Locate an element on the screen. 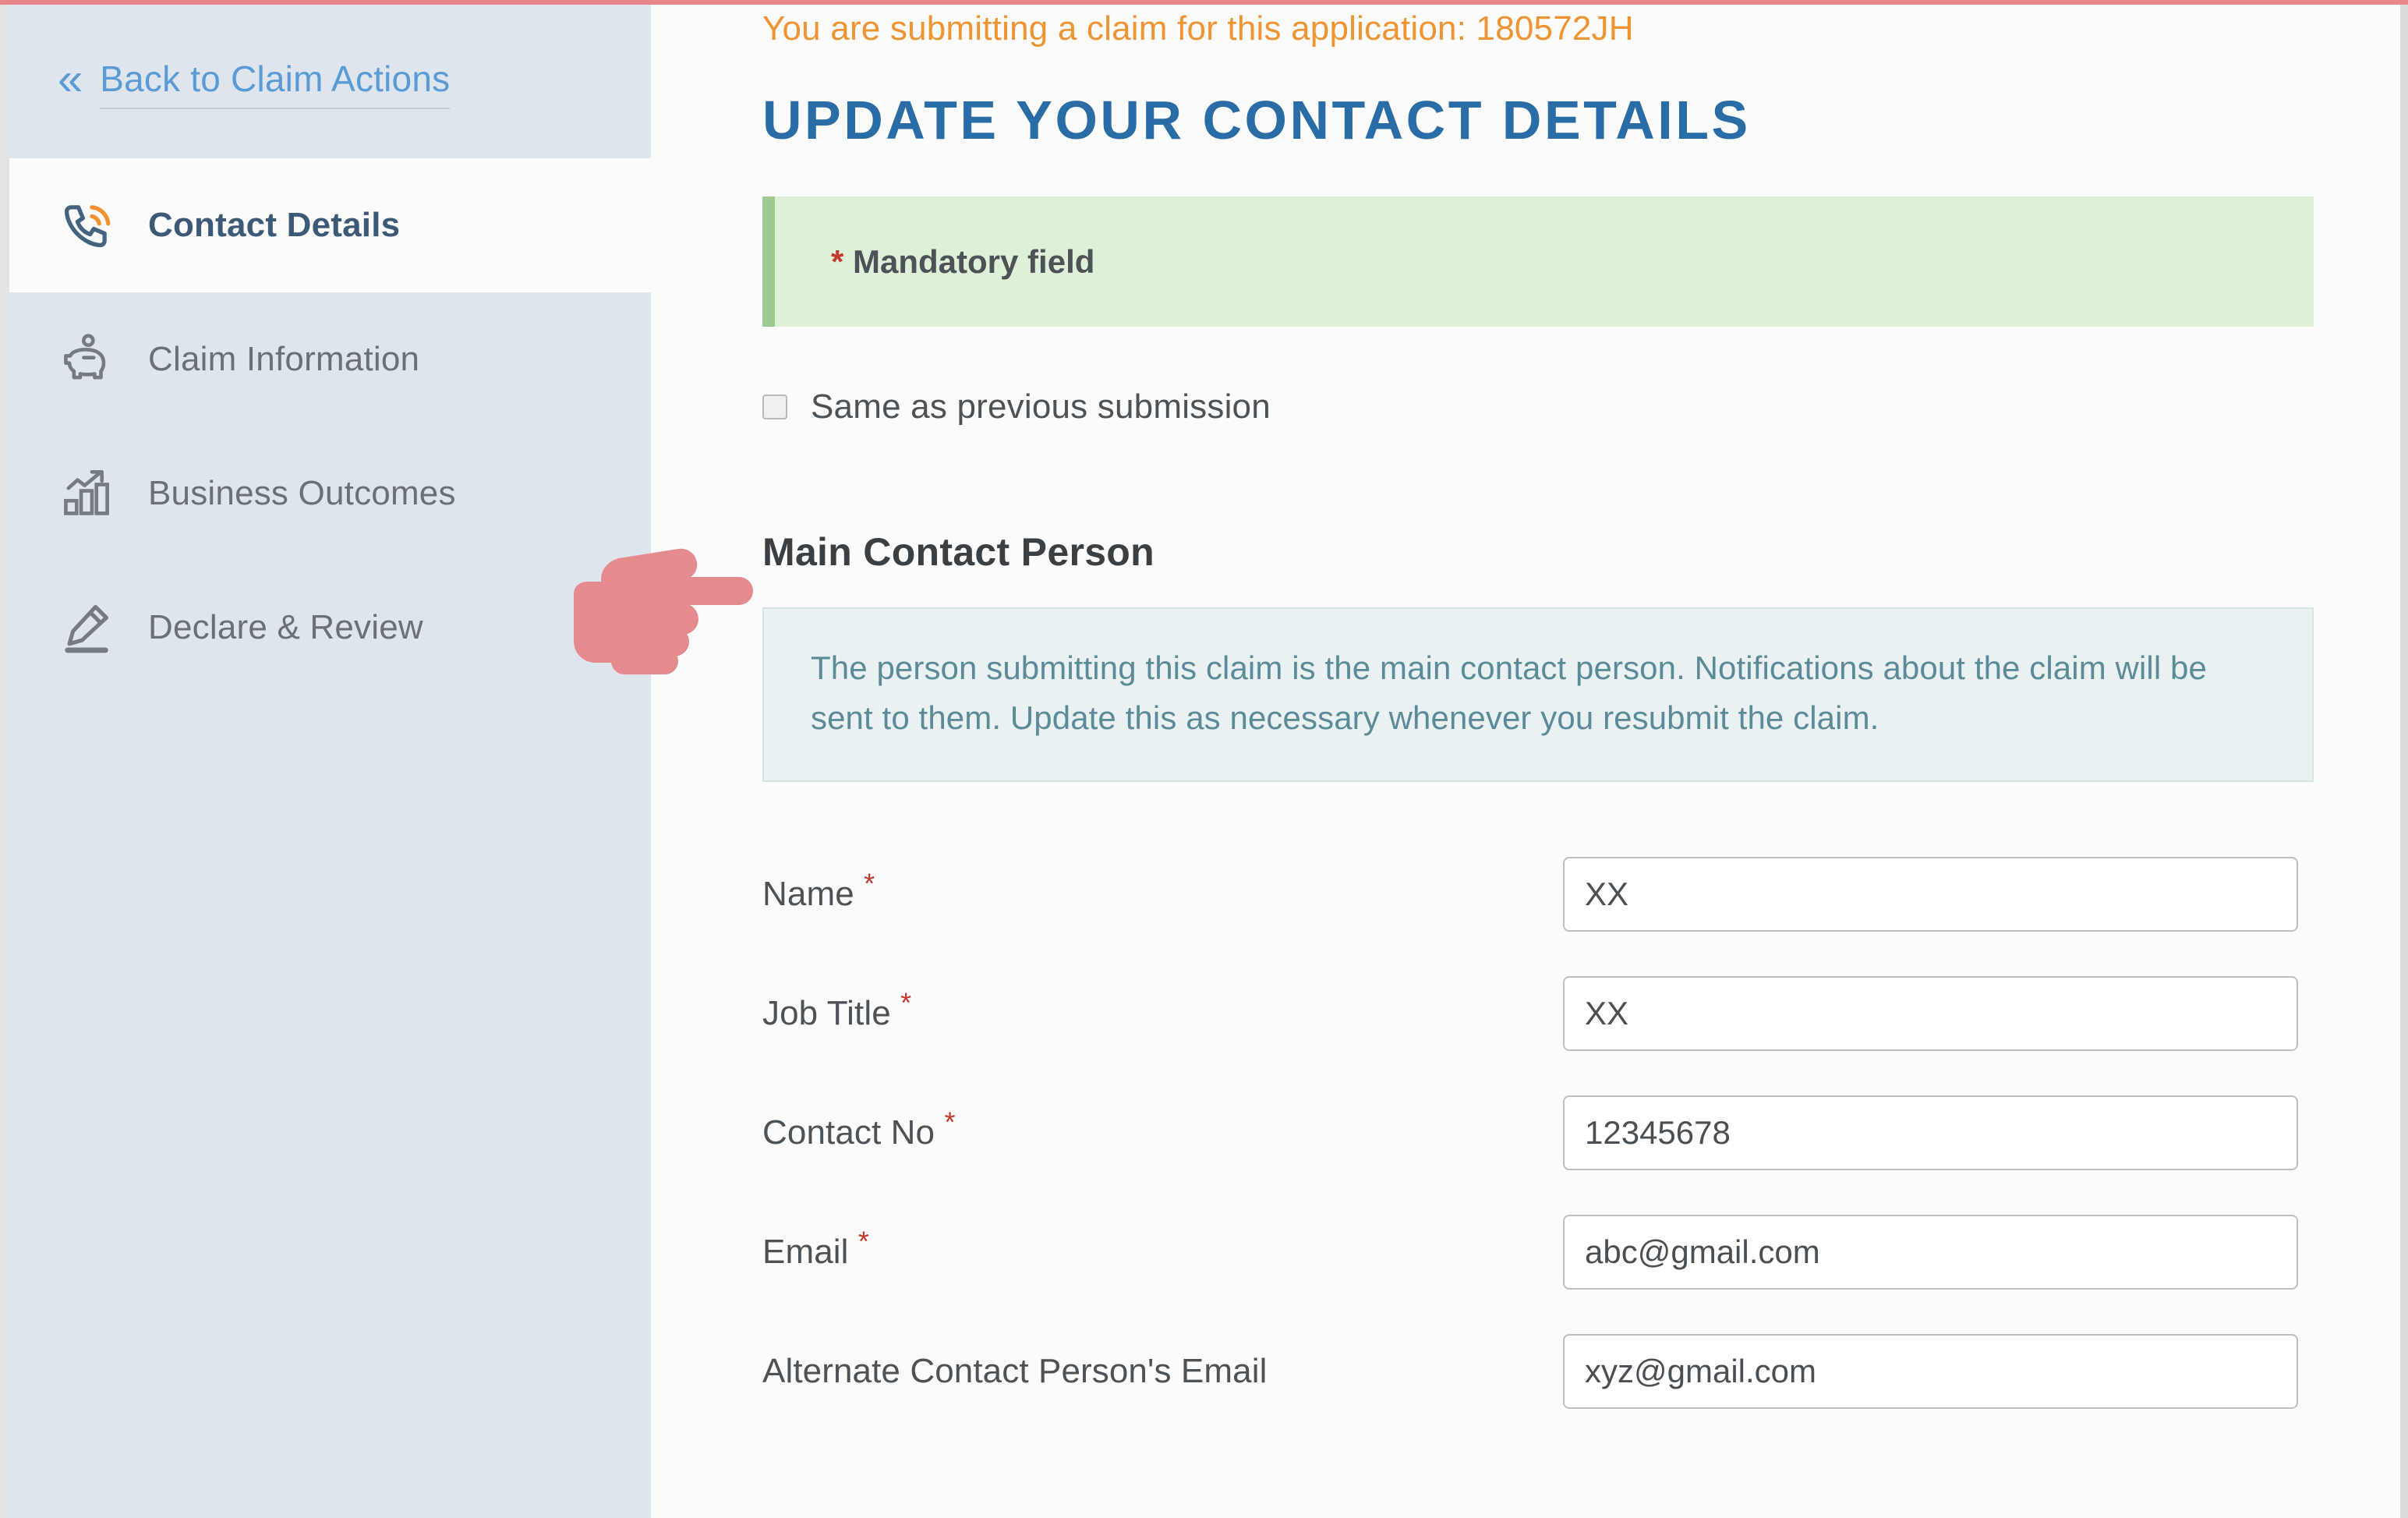 This screenshot has width=2408, height=1518. sidebar-item-declare-and-review: Declare & Review is located at coordinates (330, 628).